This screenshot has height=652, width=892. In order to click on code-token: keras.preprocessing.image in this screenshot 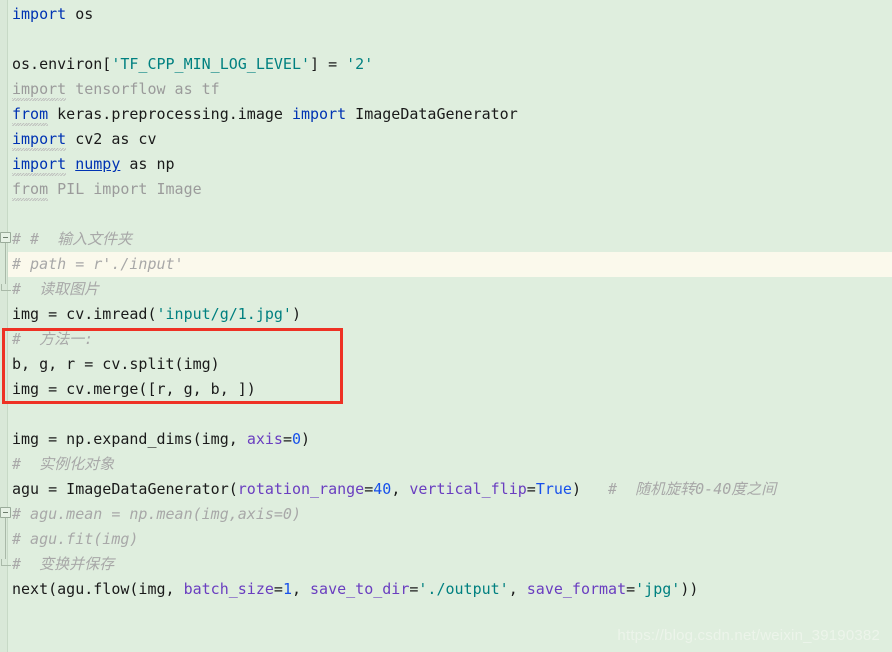, I will do `click(170, 114)`.